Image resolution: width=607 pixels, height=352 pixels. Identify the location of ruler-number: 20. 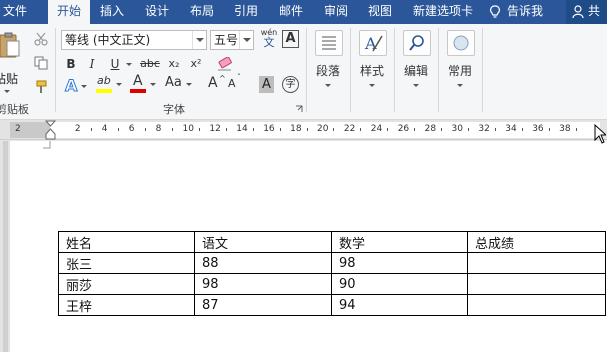
(323, 129).